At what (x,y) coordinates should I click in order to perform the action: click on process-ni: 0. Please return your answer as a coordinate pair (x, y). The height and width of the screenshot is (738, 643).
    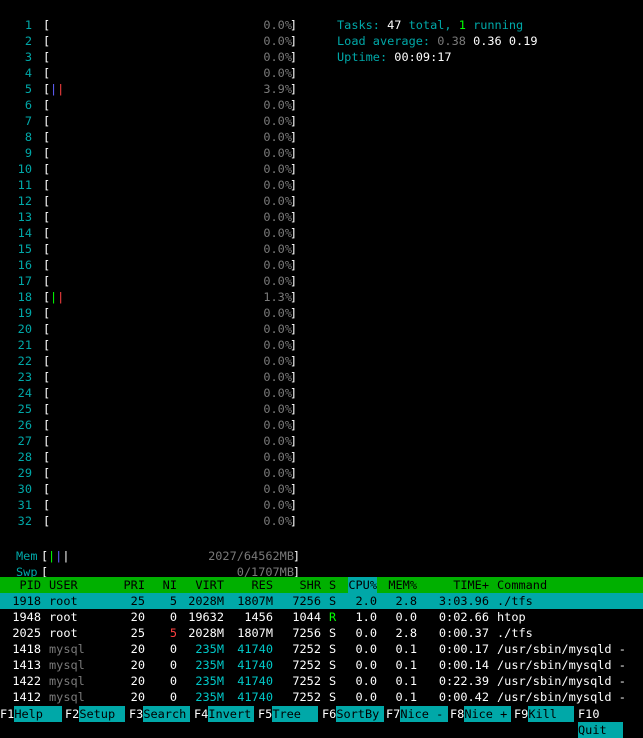
    Looking at the image, I should click on (173, 649).